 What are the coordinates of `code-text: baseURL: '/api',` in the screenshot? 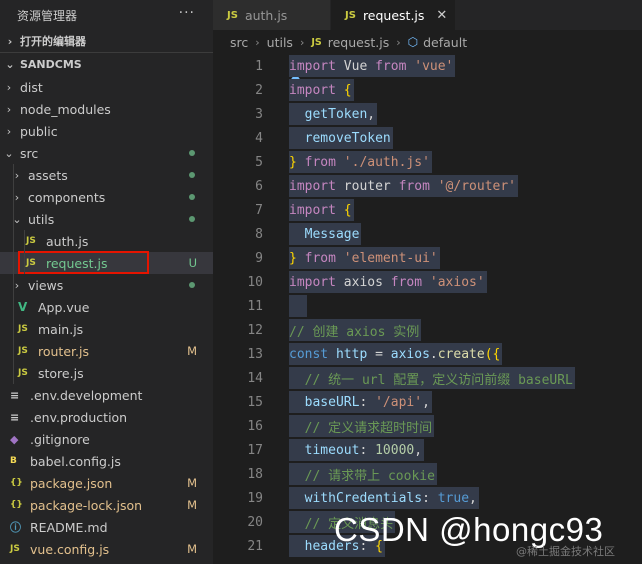 It's located at (360, 402).